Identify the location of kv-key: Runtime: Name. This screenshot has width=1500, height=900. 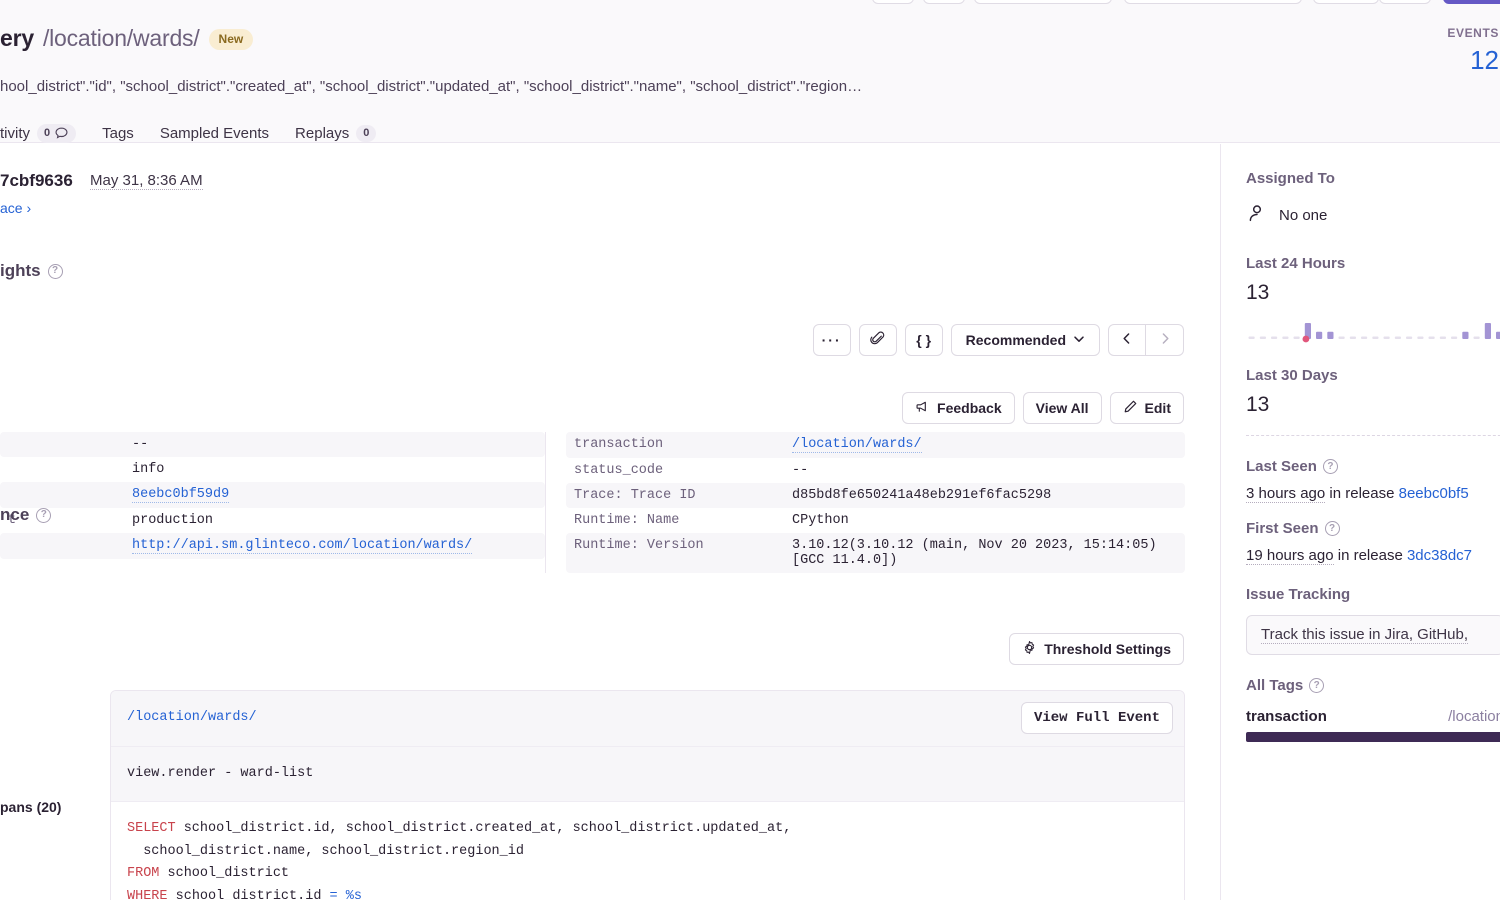
(627, 520).